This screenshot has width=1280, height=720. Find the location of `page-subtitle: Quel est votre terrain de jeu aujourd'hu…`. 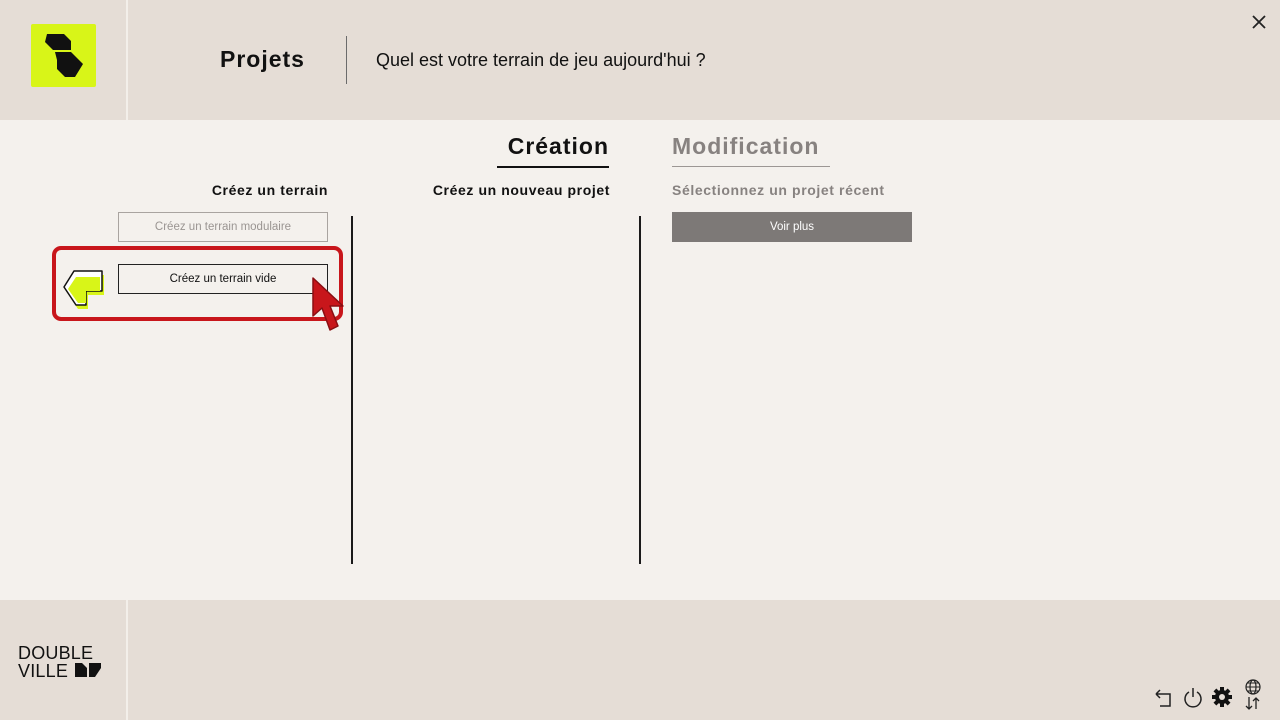

page-subtitle: Quel est votre terrain de jeu aujourd'hu… is located at coordinates (541, 60).